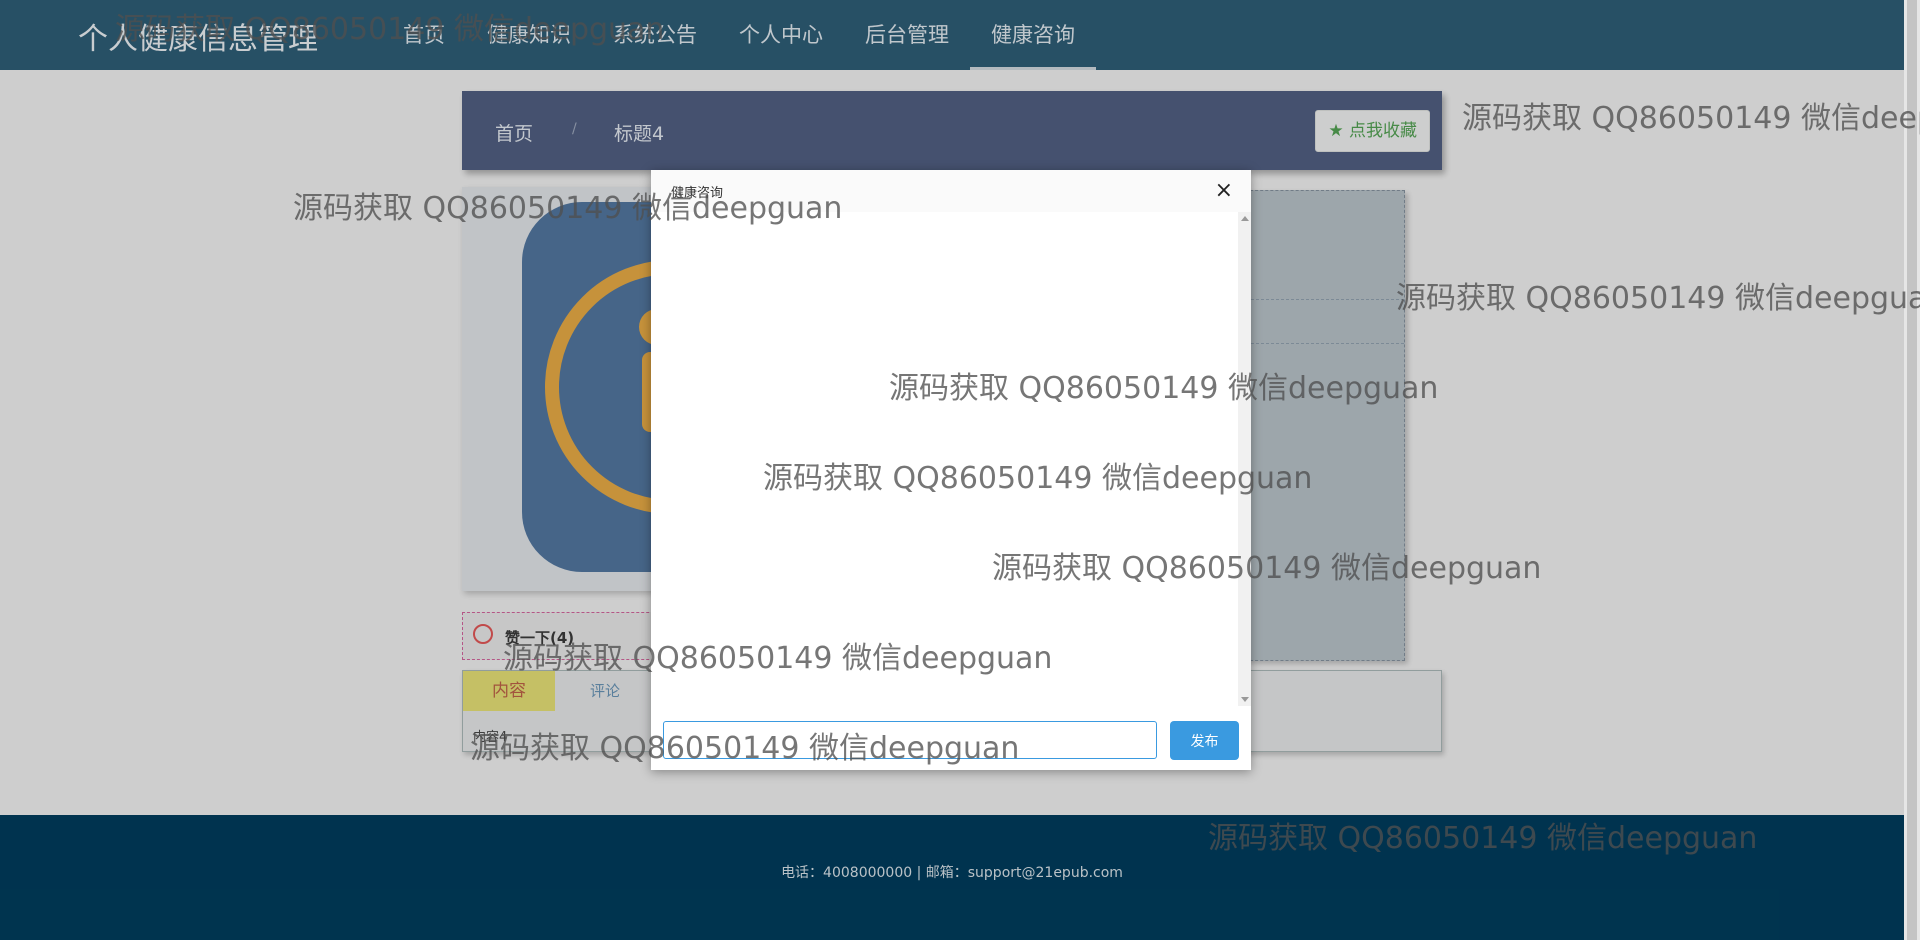 This screenshot has width=1920, height=940. What do you see at coordinates (1245, 218) in the screenshot?
I see `scroll-up-arrow-icon` at bounding box center [1245, 218].